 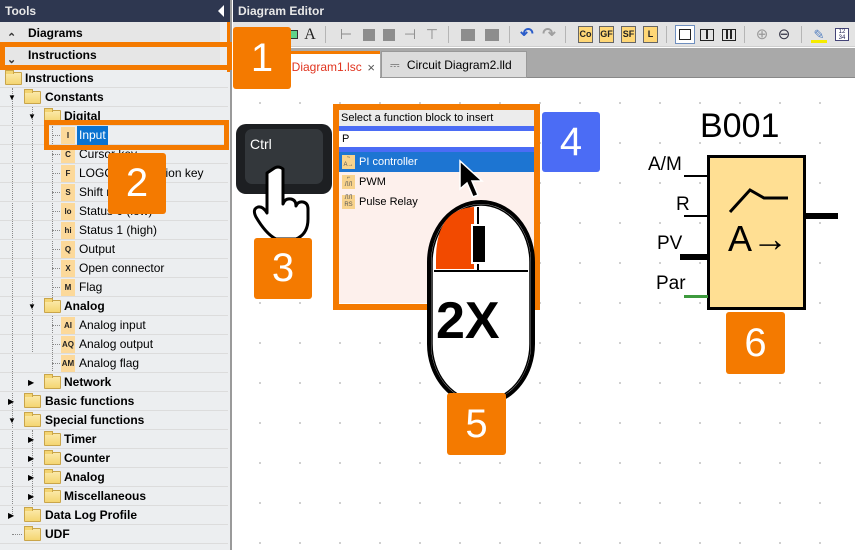 I want to click on list-item-pwm: ⌐ ЛЛ PWM, so click(x=436, y=182).